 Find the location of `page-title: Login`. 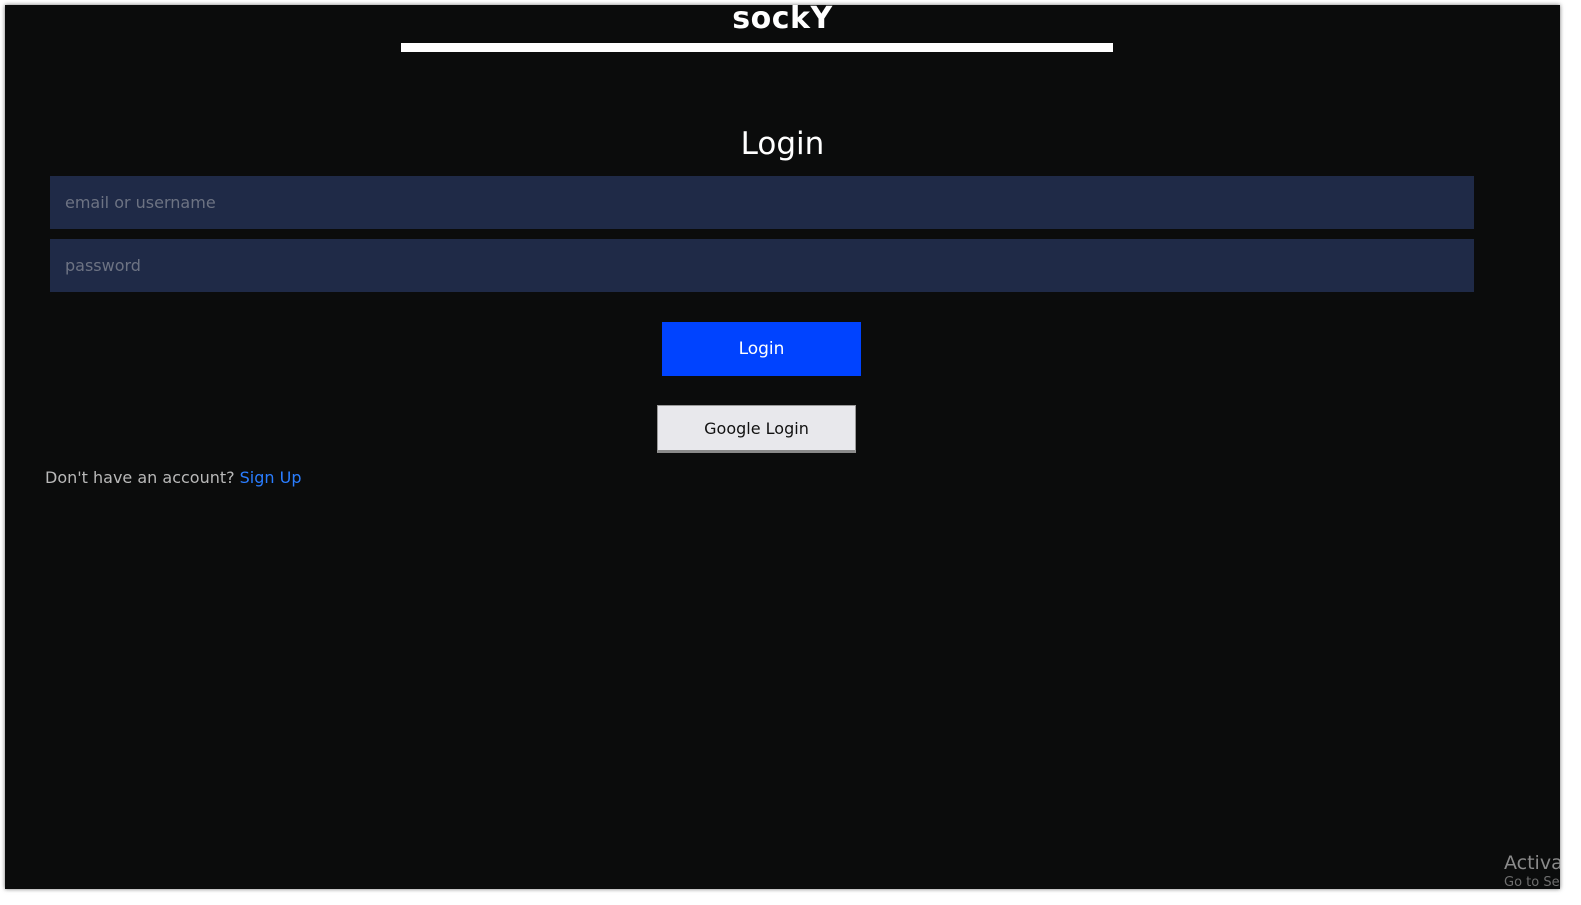

page-title: Login is located at coordinates (782, 144).